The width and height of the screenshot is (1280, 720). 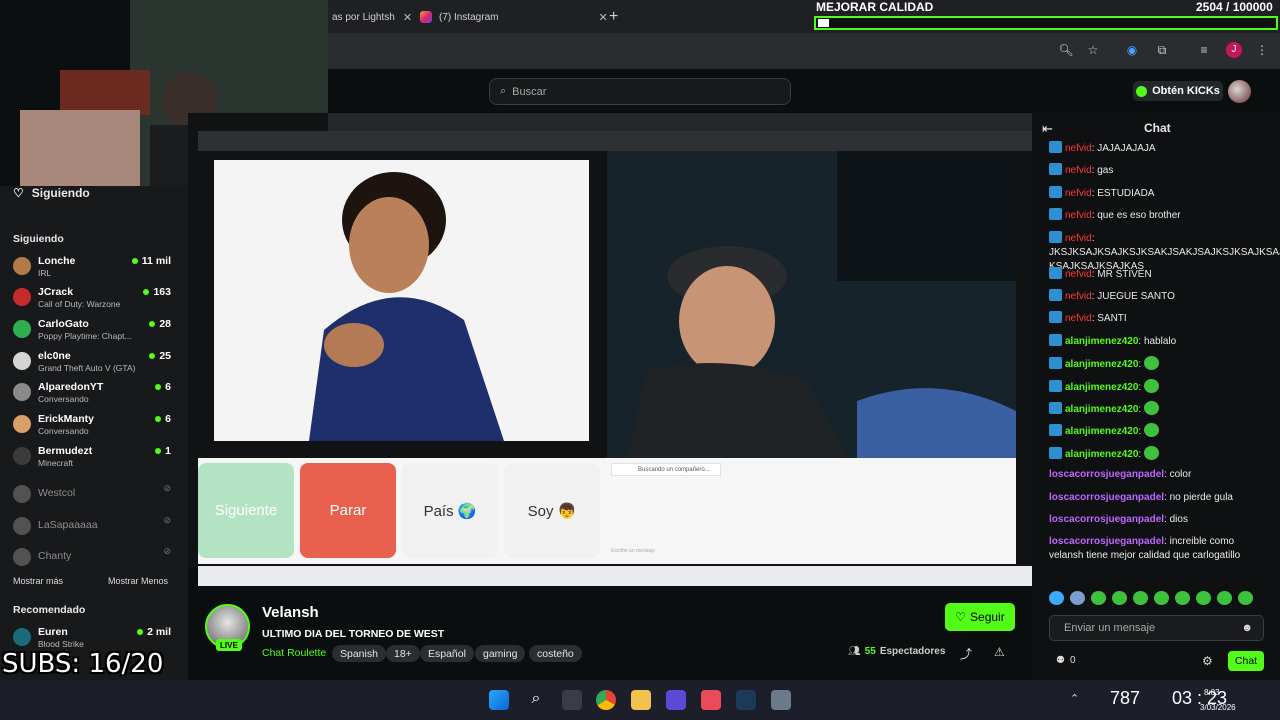 What do you see at coordinates (746, 700) in the screenshot?
I see `steam-icon` at bounding box center [746, 700].